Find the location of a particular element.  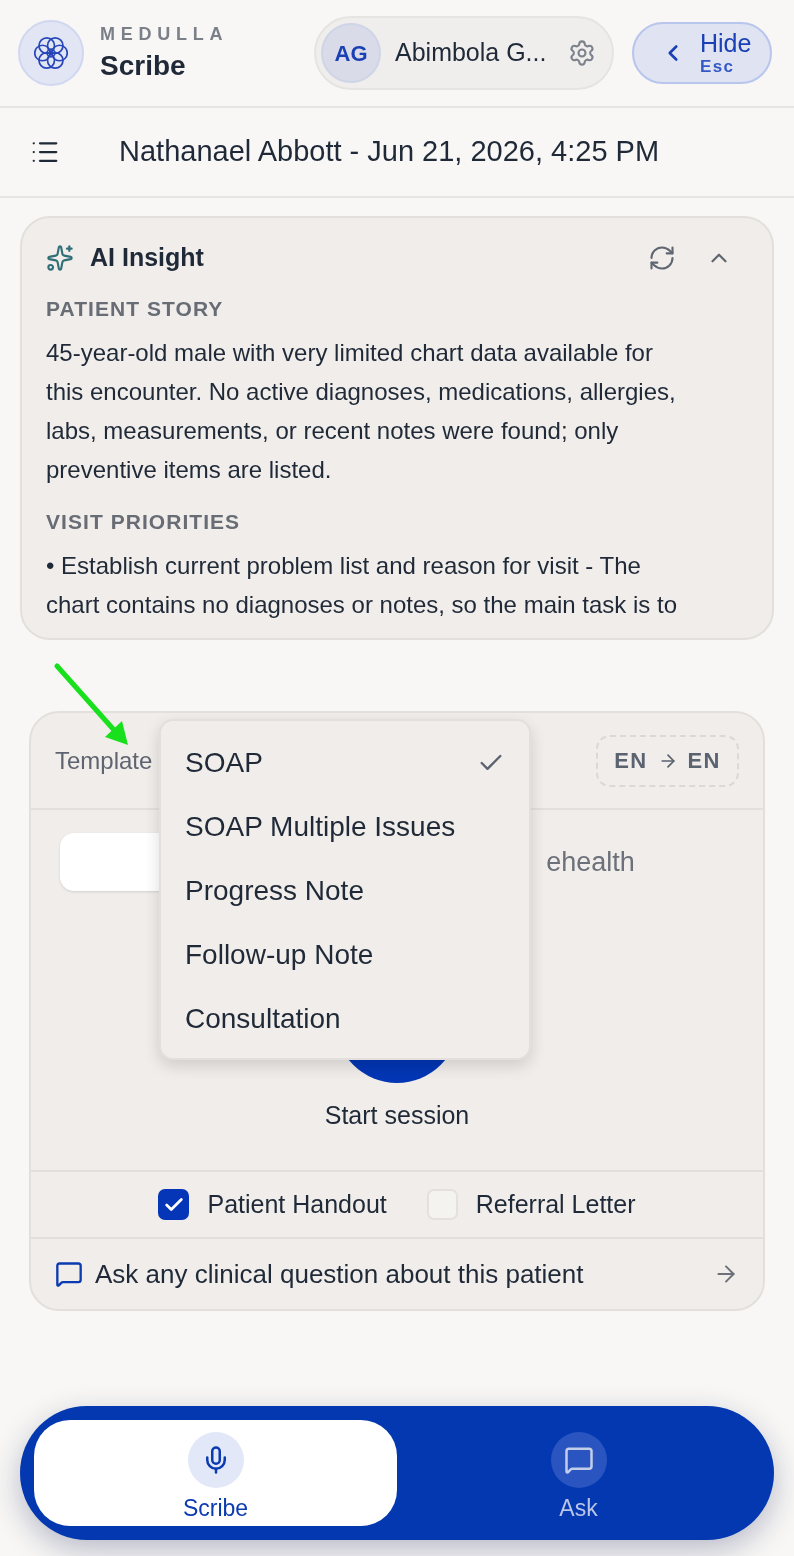

shortcut-label: Esc is located at coordinates (717, 66).